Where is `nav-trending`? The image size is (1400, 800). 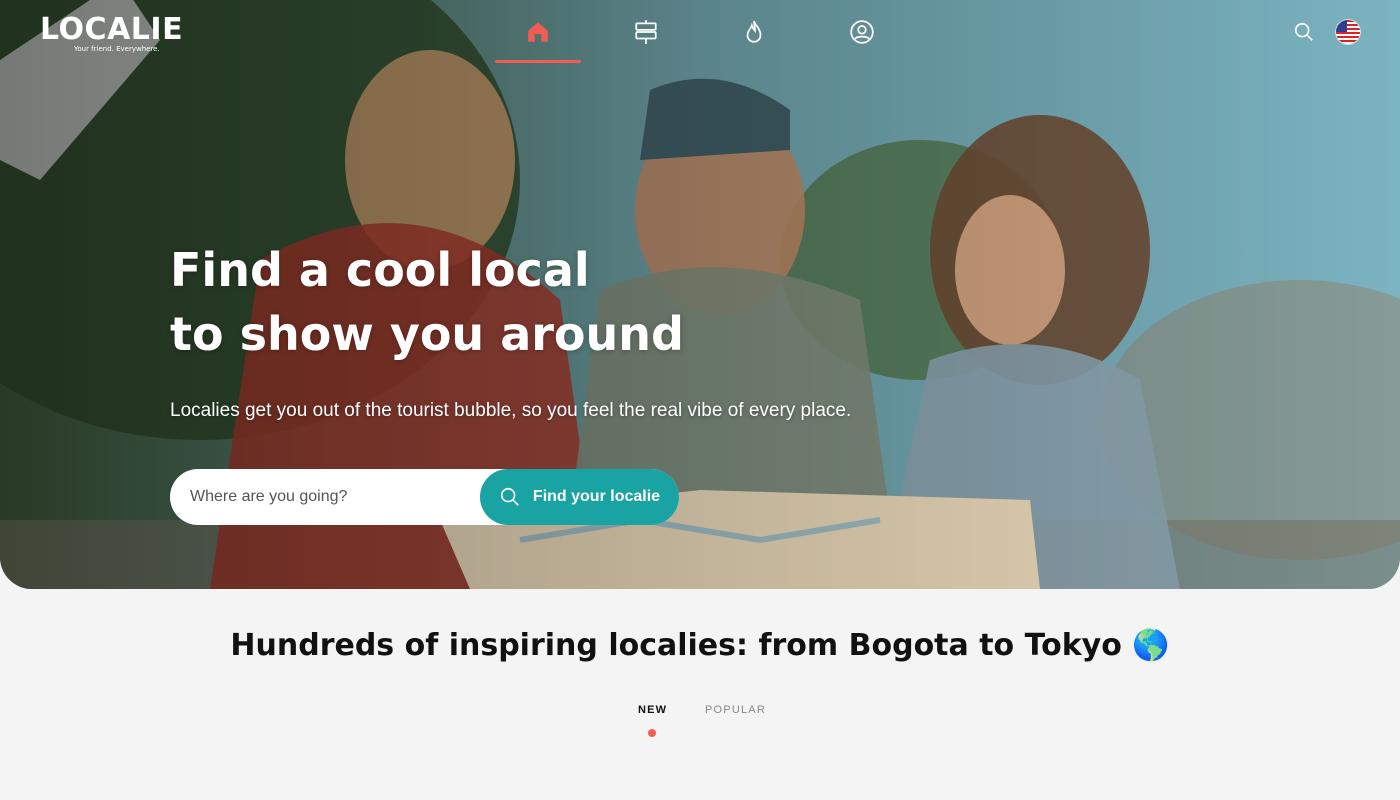 nav-trending is located at coordinates (754, 32).